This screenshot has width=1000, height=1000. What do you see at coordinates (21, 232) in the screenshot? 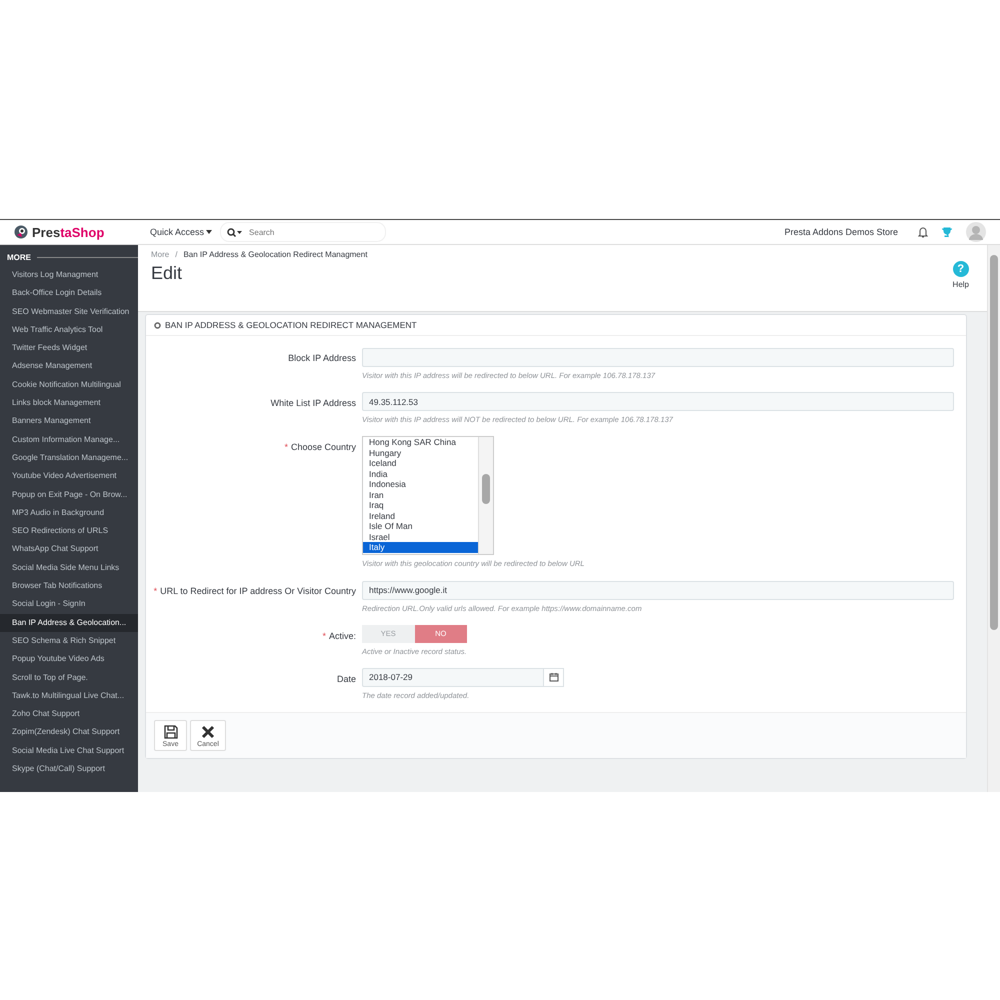
I see `logo-icon` at bounding box center [21, 232].